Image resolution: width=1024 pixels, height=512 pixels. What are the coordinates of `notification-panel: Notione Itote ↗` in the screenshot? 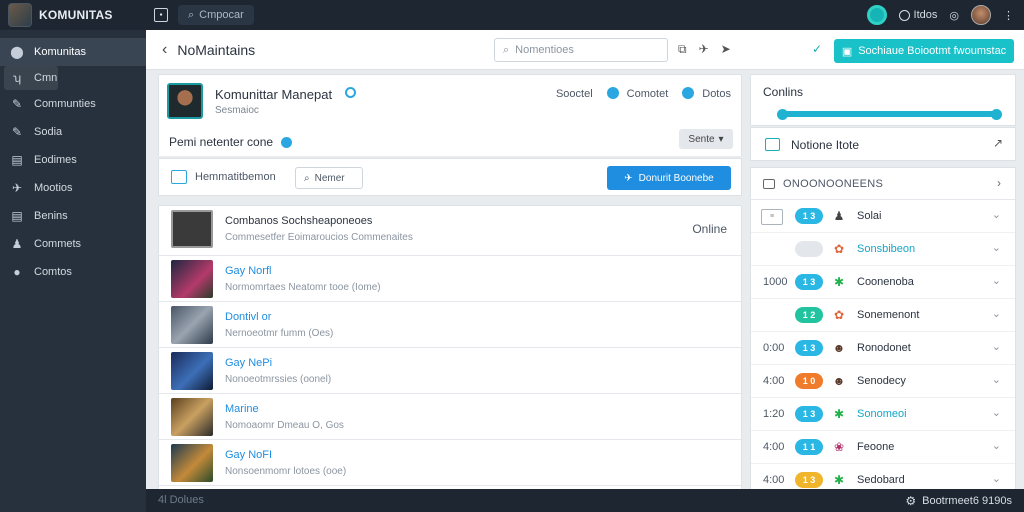 It's located at (883, 144).